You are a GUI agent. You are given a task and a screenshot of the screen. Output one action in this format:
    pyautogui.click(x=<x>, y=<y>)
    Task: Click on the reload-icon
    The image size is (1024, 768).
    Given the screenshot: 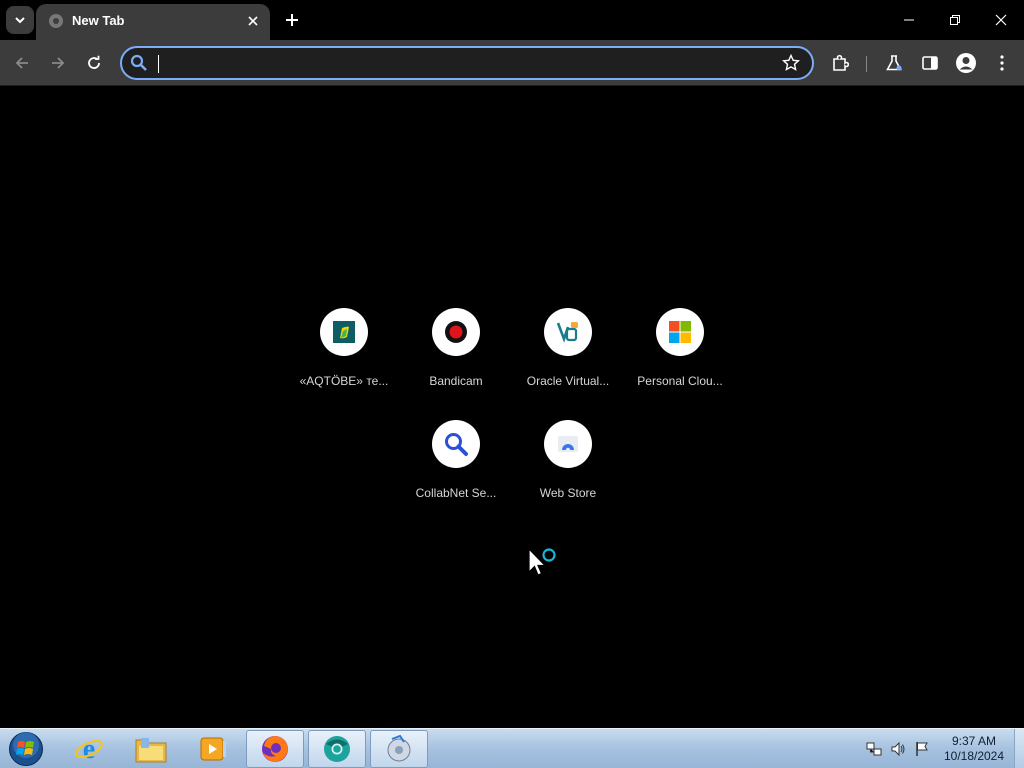 What is the action you would take?
    pyautogui.click(x=94, y=62)
    